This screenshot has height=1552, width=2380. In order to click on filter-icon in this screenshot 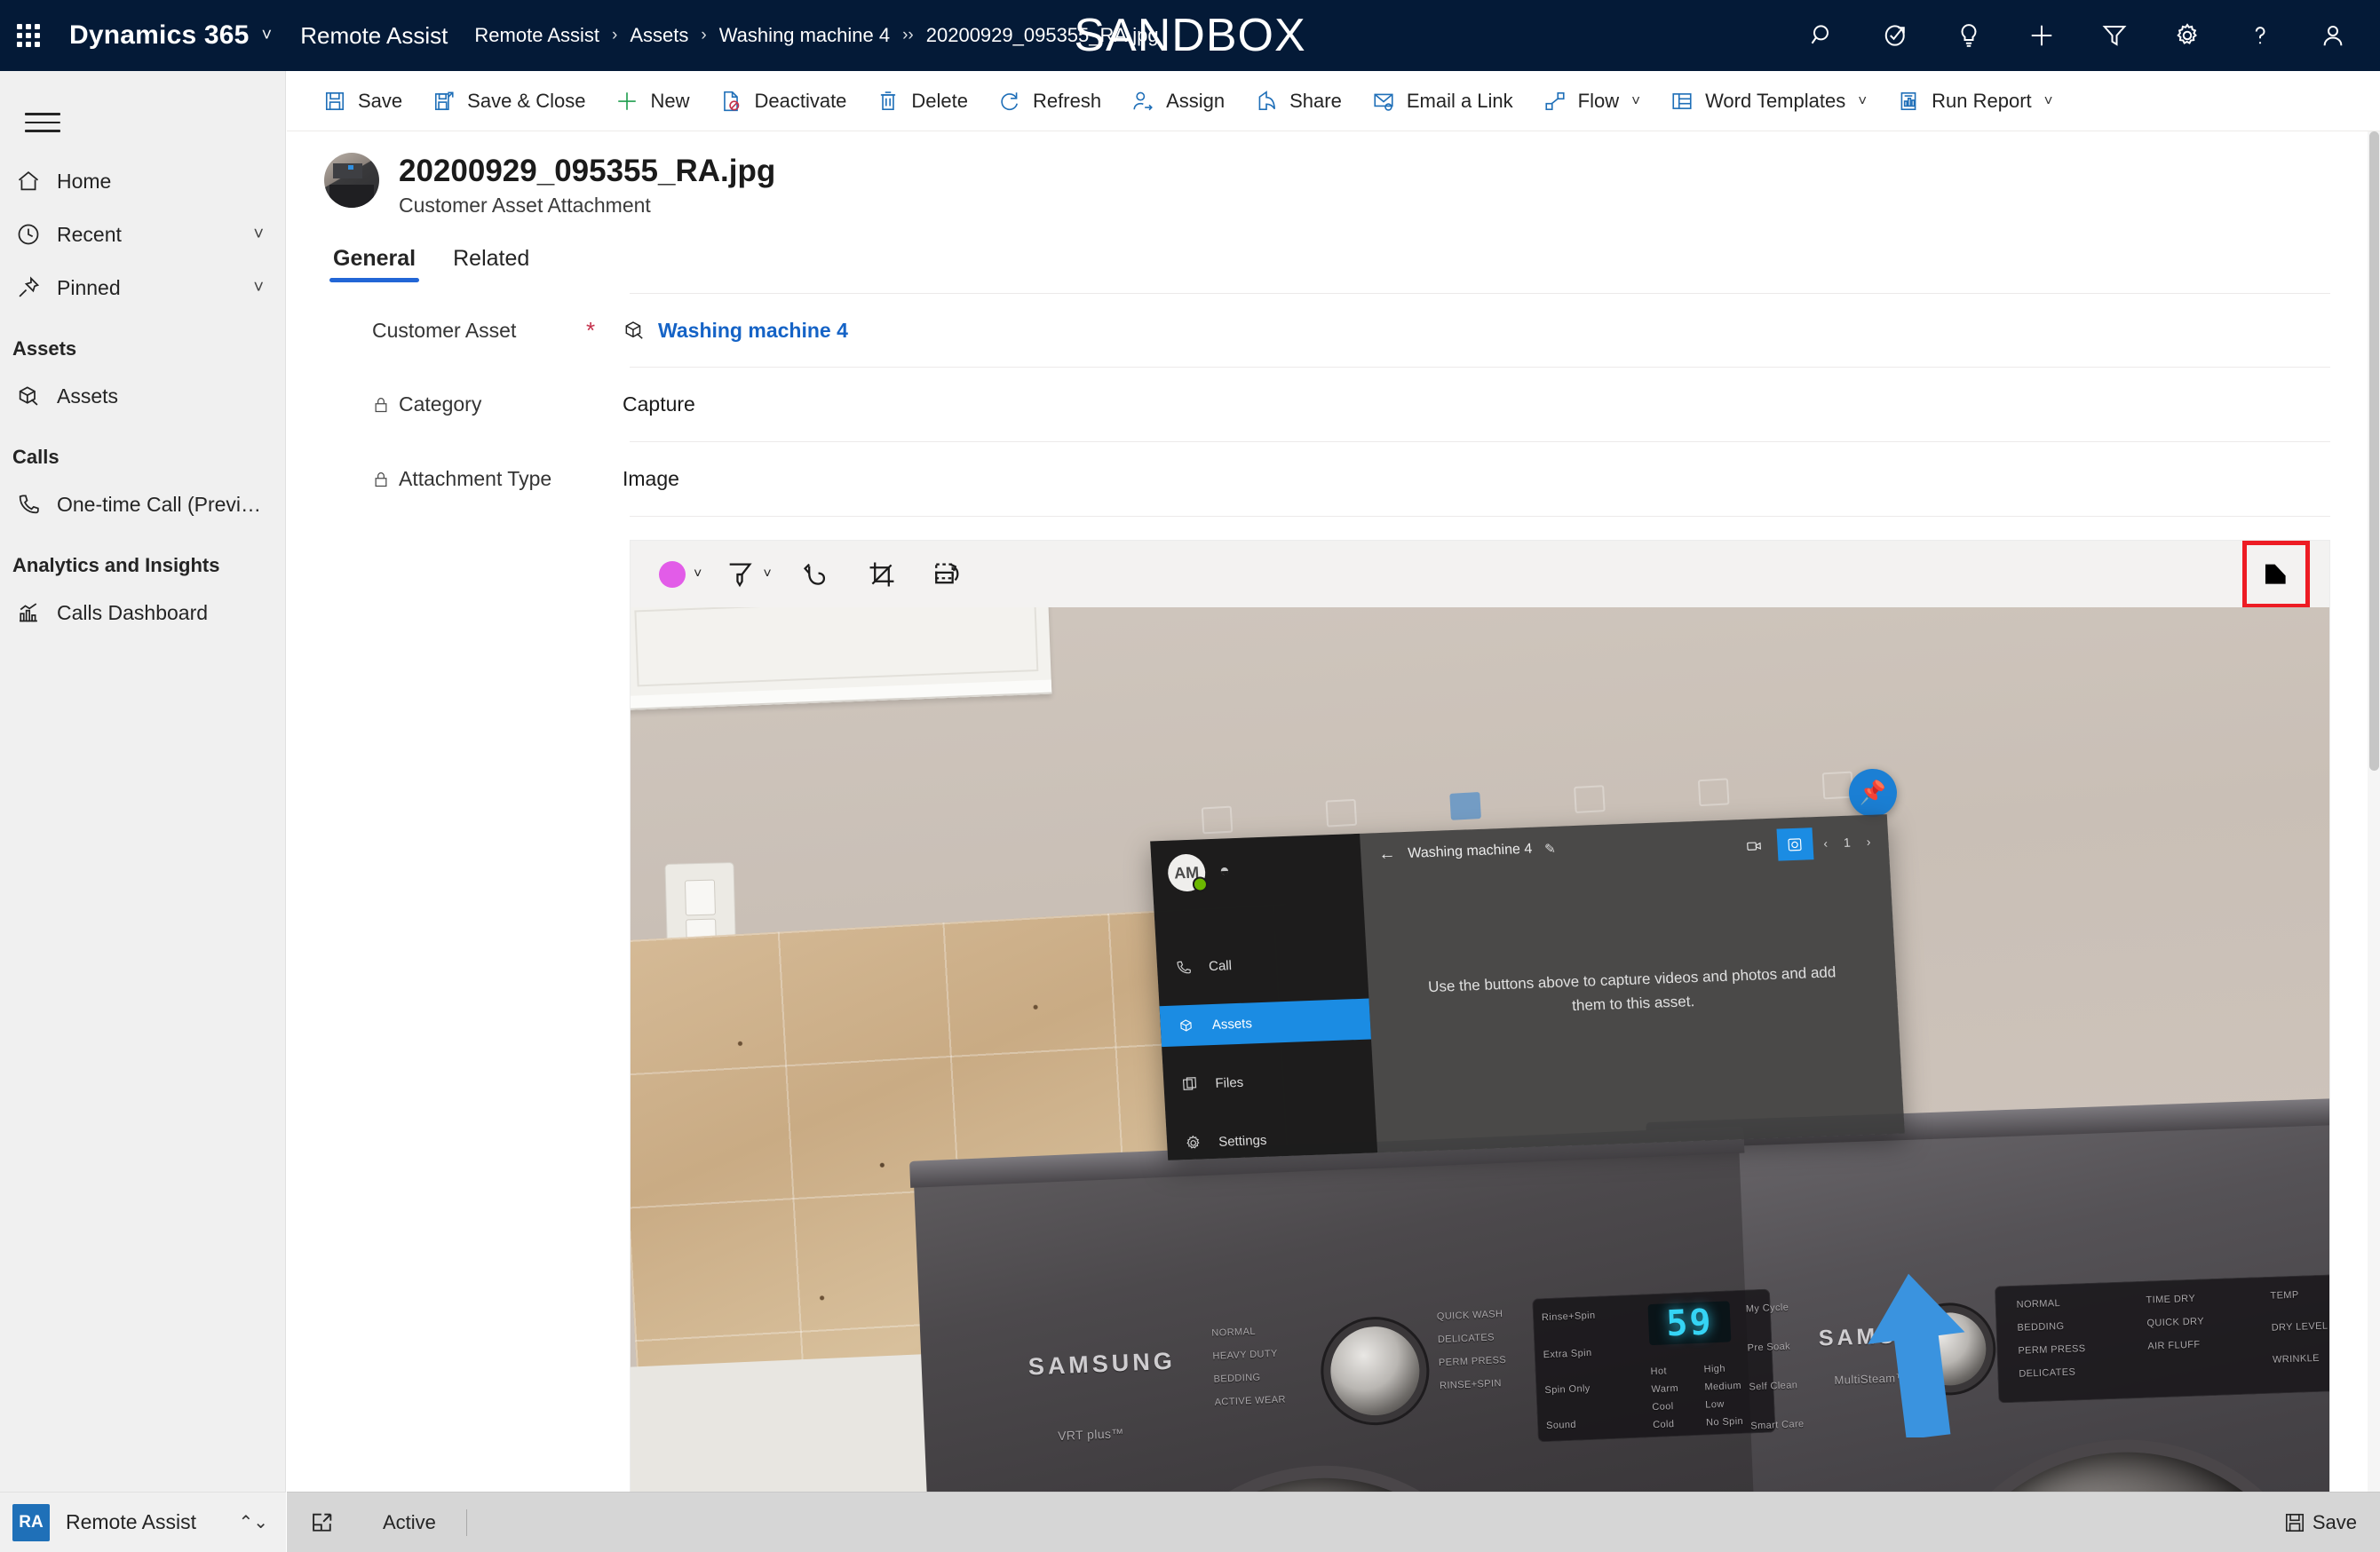, I will do `click(2114, 35)`.